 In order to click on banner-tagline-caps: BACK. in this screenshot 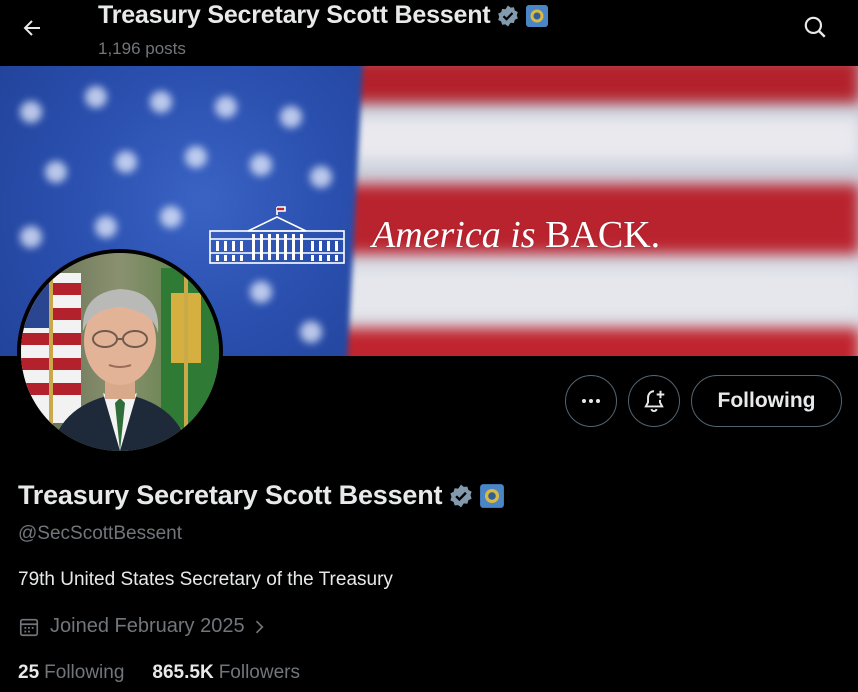, I will do `click(603, 235)`.